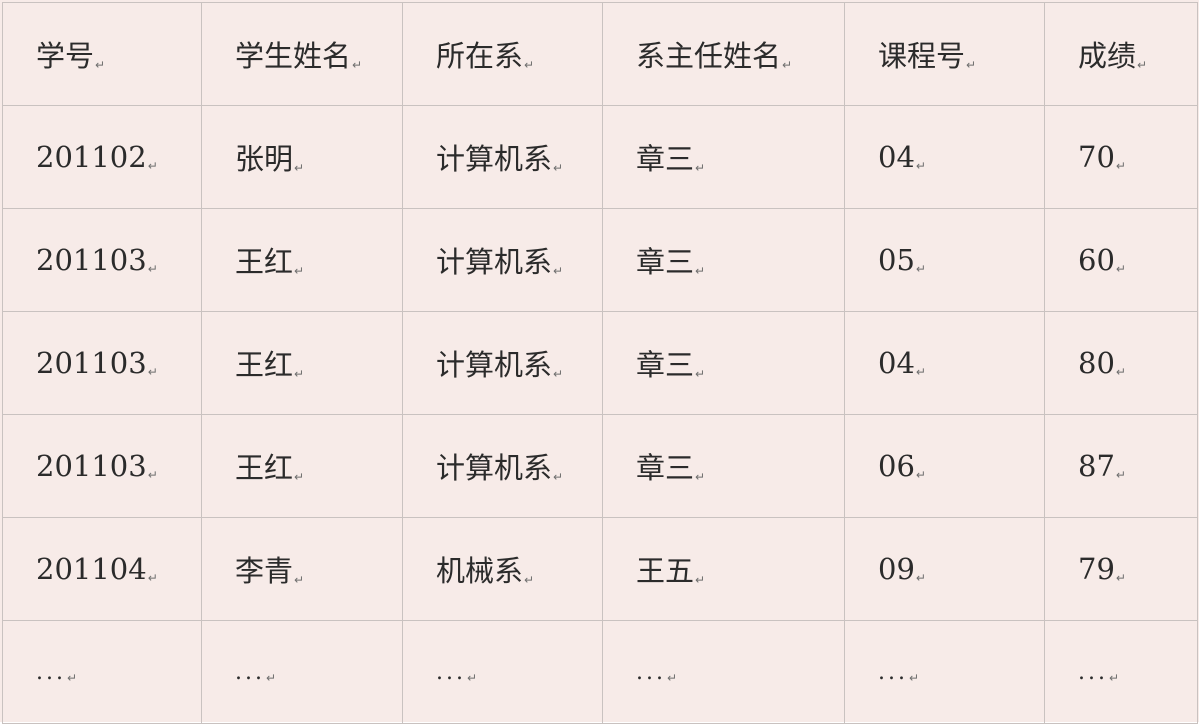  I want to click on header-cell-score: 成绩↵, so click(1121, 54).